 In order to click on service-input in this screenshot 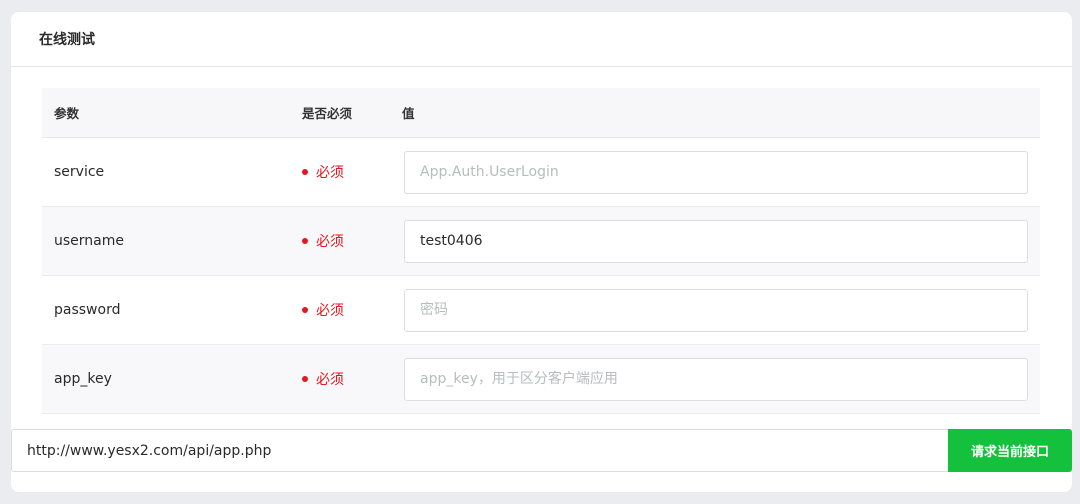, I will do `click(716, 172)`.